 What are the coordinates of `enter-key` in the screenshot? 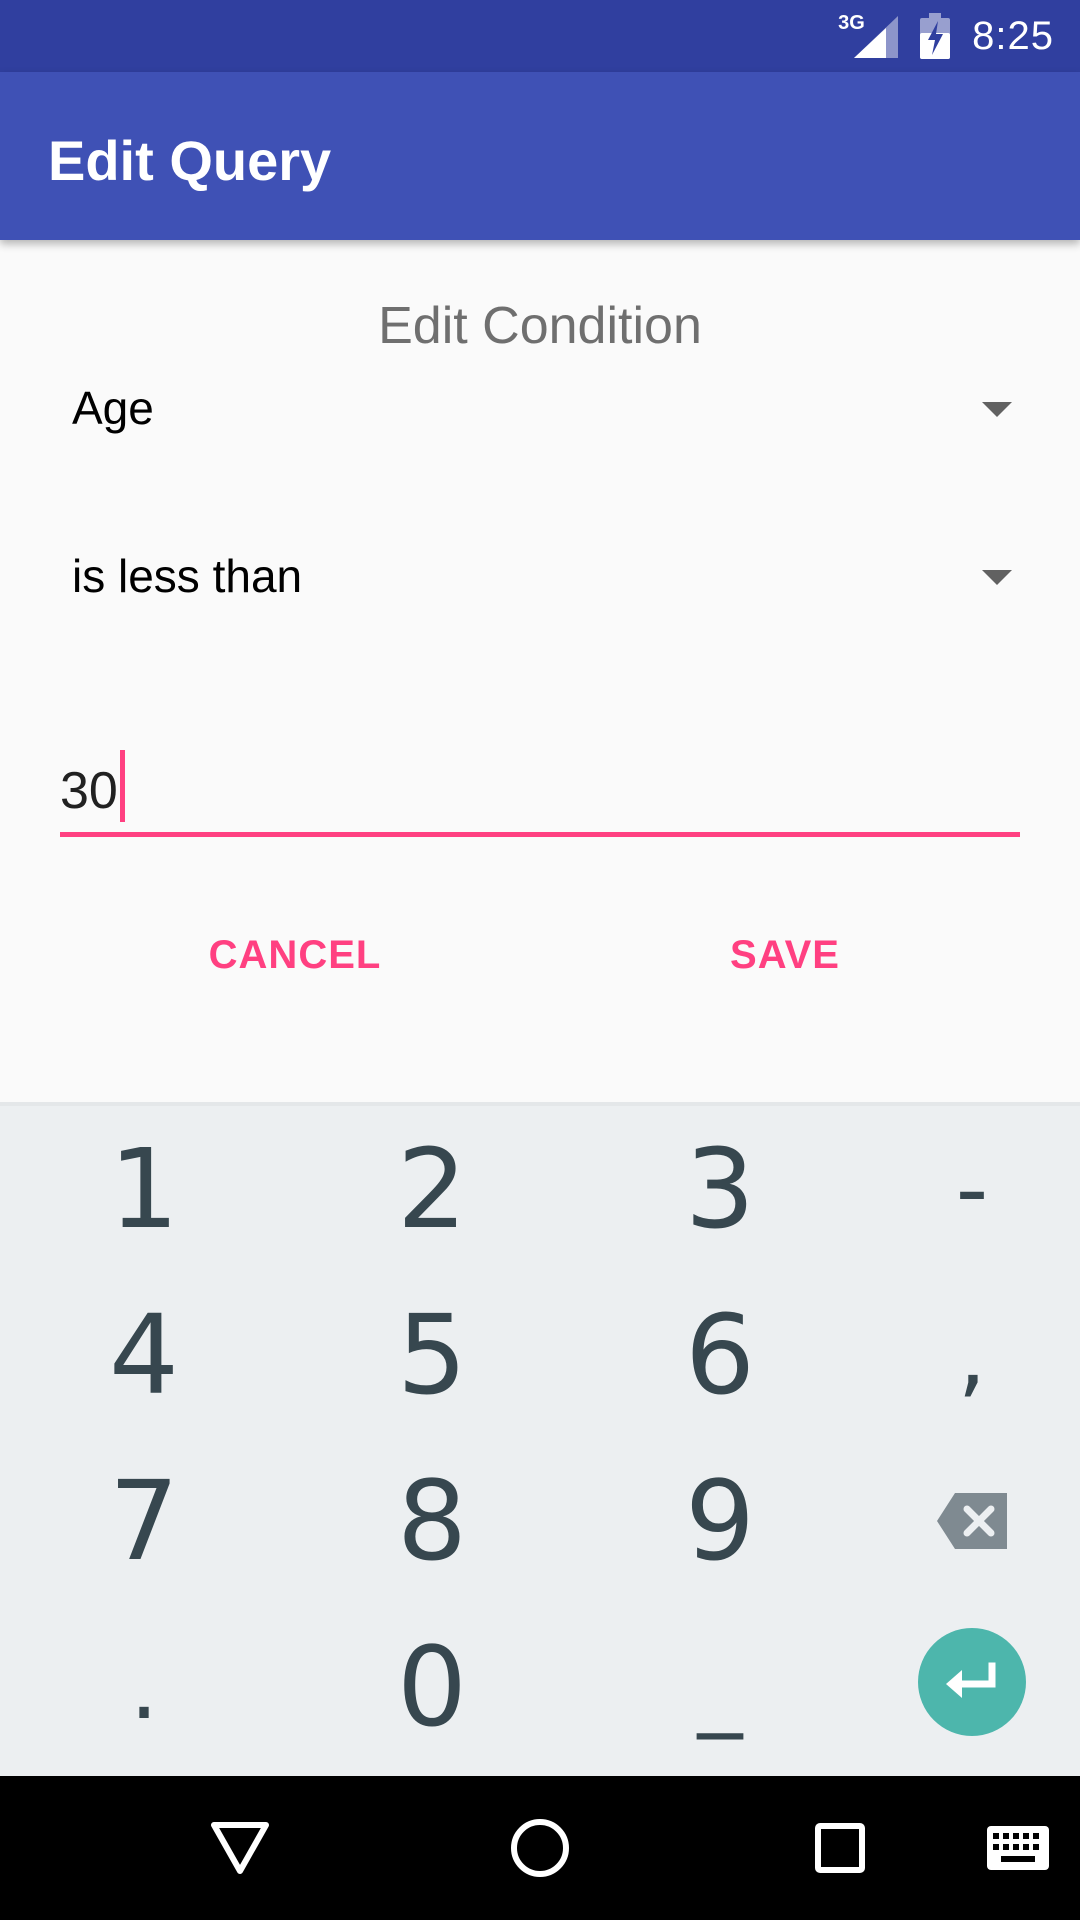 It's located at (972, 1682).